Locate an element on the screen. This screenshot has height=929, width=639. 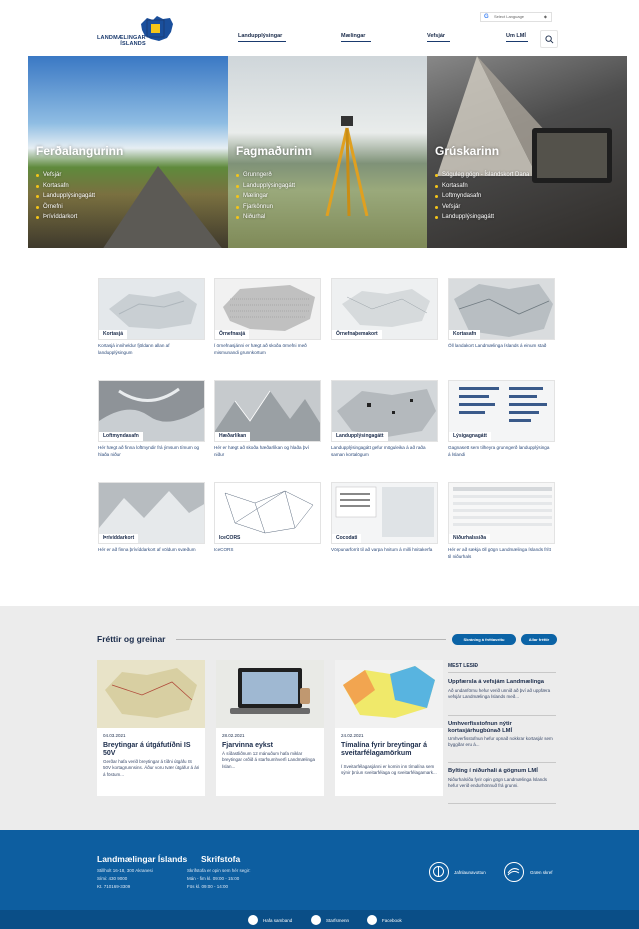
subscribe-button: Skráning á fréttaveitu is located at coordinates (484, 639).